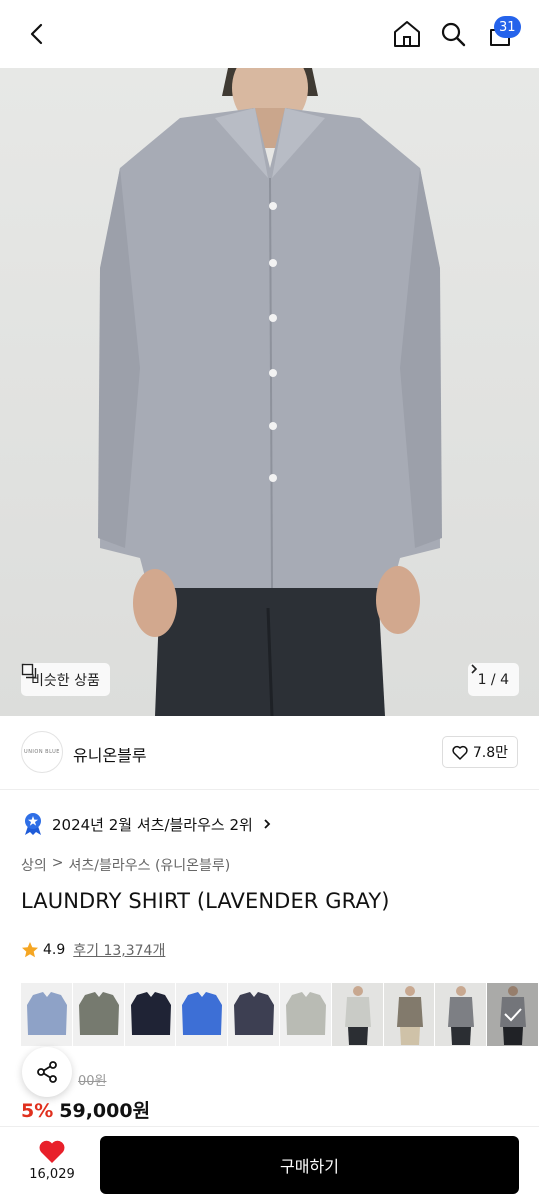  What do you see at coordinates (119, 950) in the screenshot?
I see `reviews-link: 후기 13,374개` at bounding box center [119, 950].